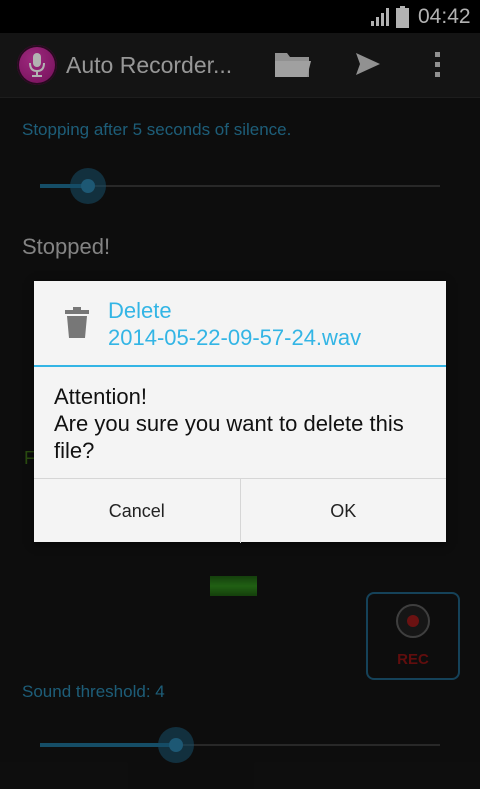 The height and width of the screenshot is (789, 480). Describe the element at coordinates (240, 366) in the screenshot. I see `dialog-divider` at that location.